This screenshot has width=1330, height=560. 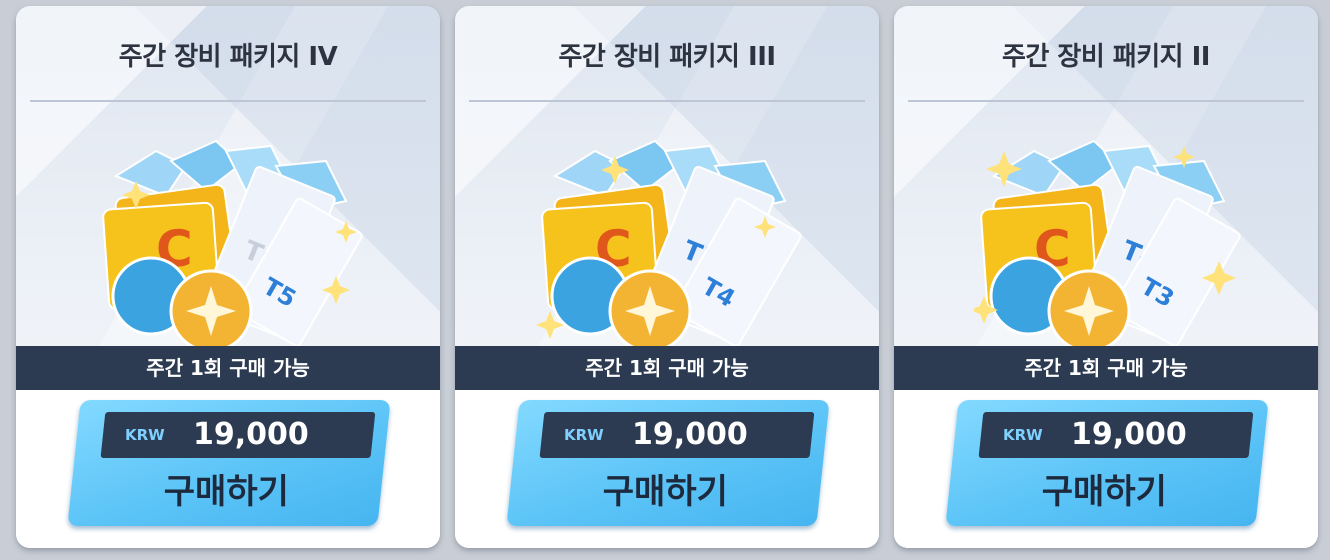 What do you see at coordinates (1106, 57) in the screenshot?
I see `package-title: 주간 장비 패키지 II` at bounding box center [1106, 57].